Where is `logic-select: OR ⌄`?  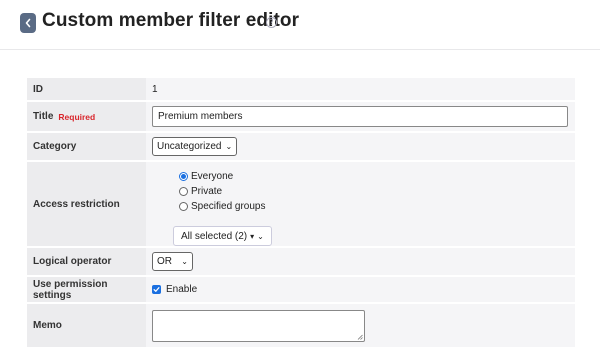
logic-select: OR ⌄ is located at coordinates (172, 261).